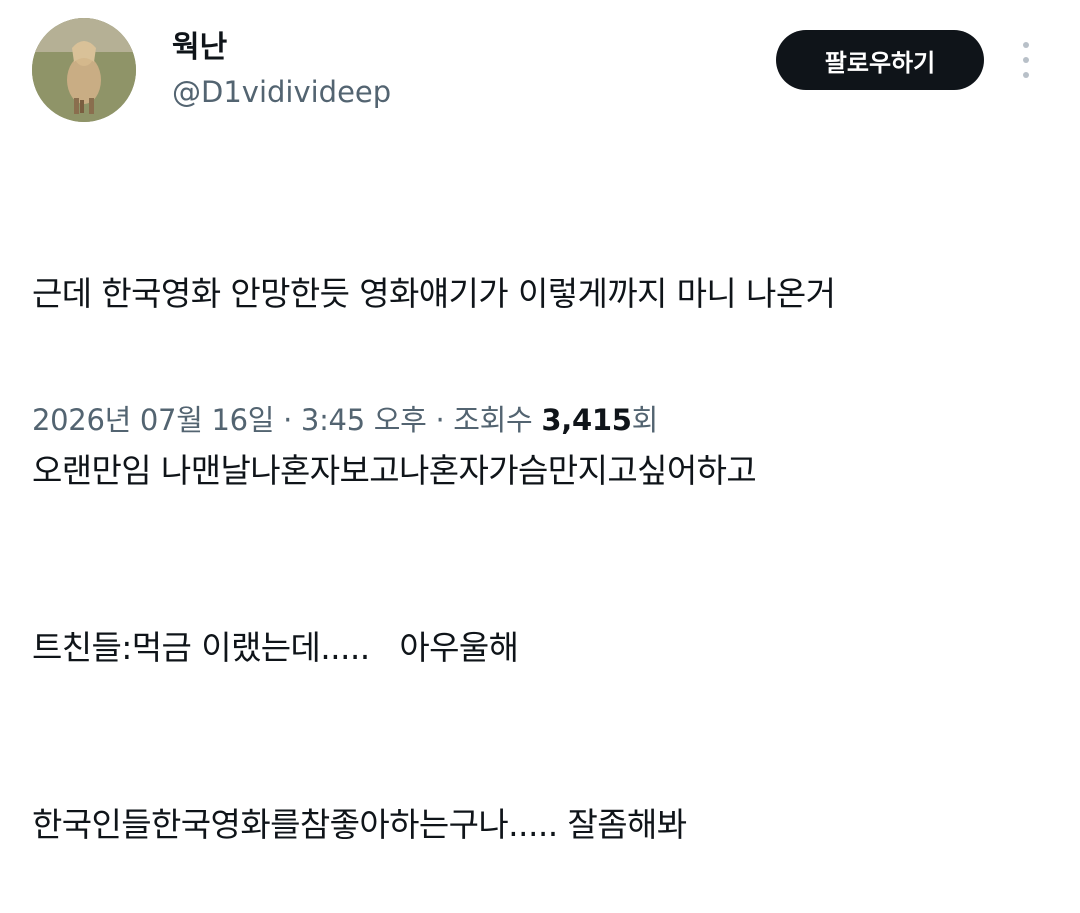 The width and height of the screenshot is (1080, 913). What do you see at coordinates (286, 420) in the screenshot?
I see `tweet-datetime: 2026년 07월 16일 · 3:45 오후 · 조회수` at bounding box center [286, 420].